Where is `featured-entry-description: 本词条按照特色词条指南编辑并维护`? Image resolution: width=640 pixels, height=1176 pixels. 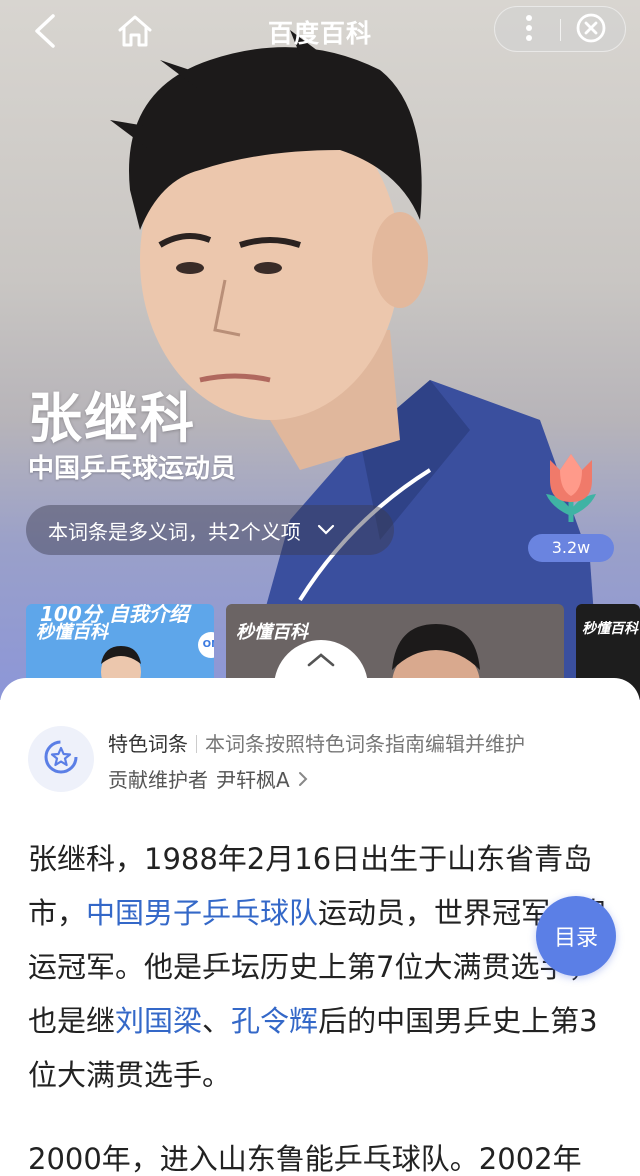
featured-entry-description: 本词条按照特色词条指南编辑并维护 is located at coordinates (365, 744).